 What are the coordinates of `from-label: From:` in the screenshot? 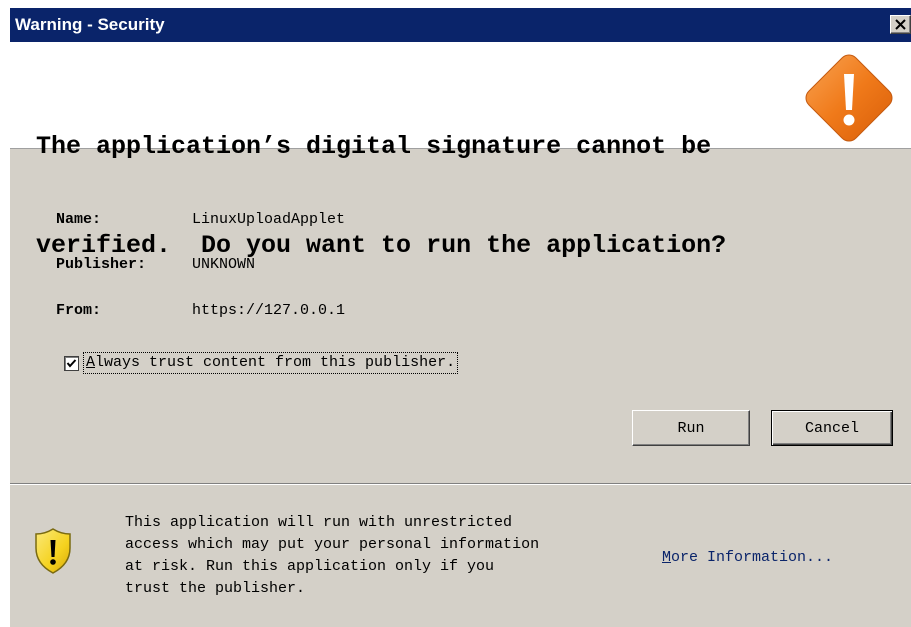 It's located at (79, 310).